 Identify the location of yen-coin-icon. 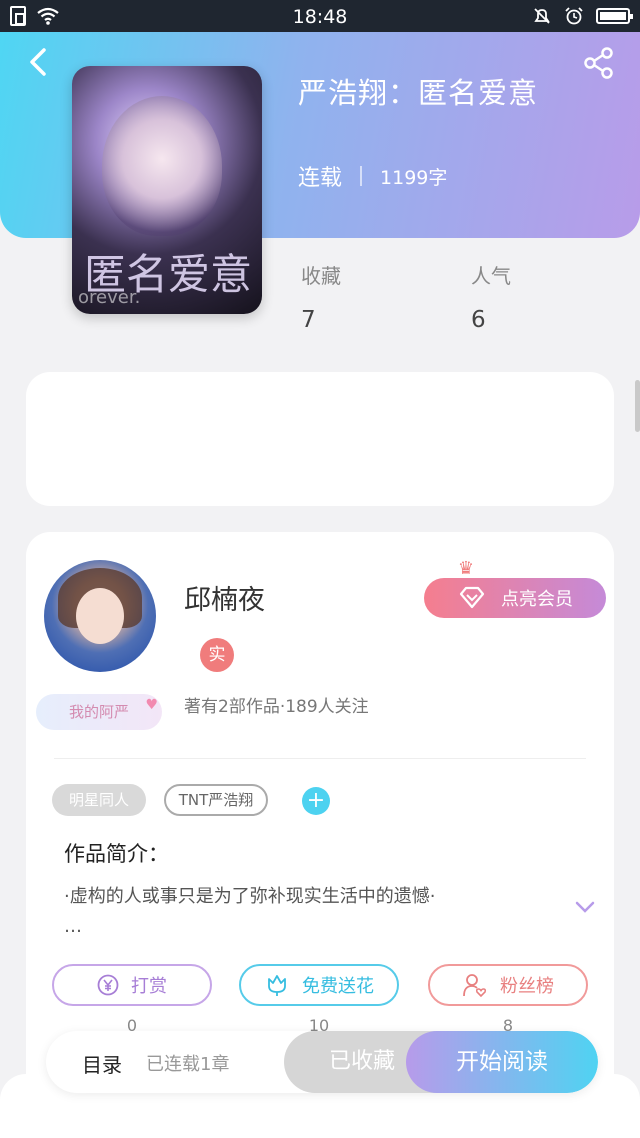
(108, 985).